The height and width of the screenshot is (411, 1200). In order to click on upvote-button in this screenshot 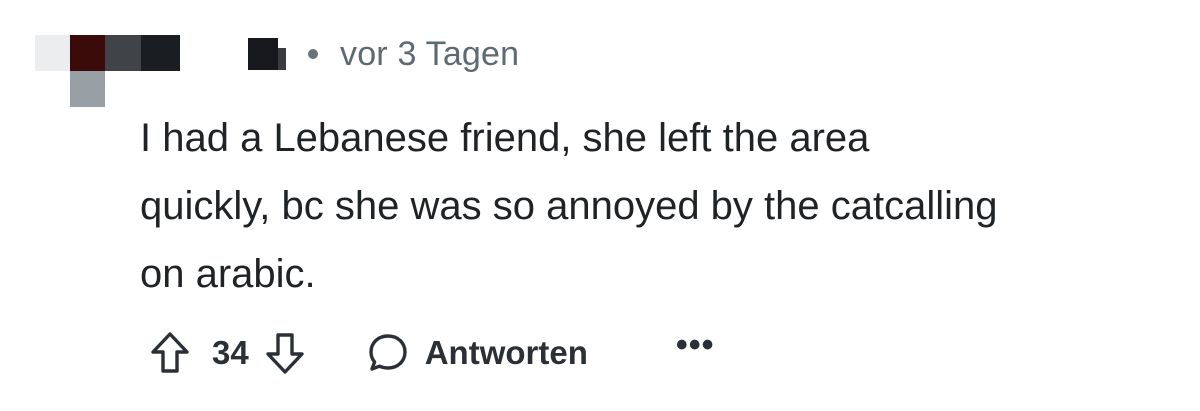, I will do `click(170, 353)`.